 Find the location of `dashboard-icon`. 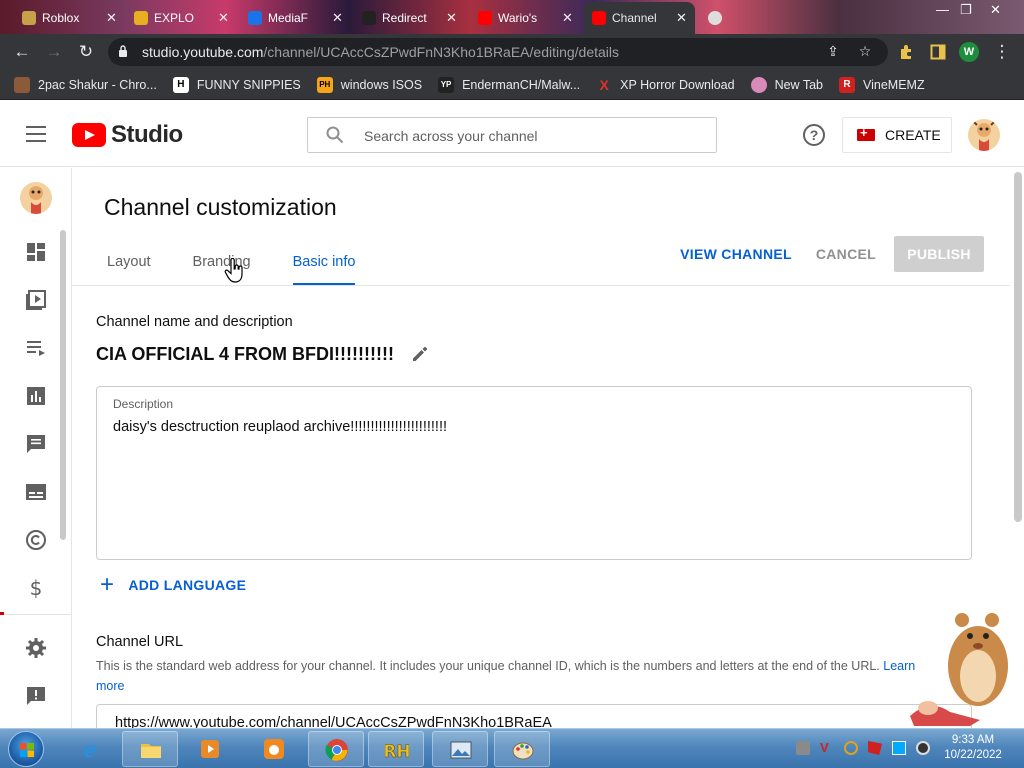

dashboard-icon is located at coordinates (36, 252).